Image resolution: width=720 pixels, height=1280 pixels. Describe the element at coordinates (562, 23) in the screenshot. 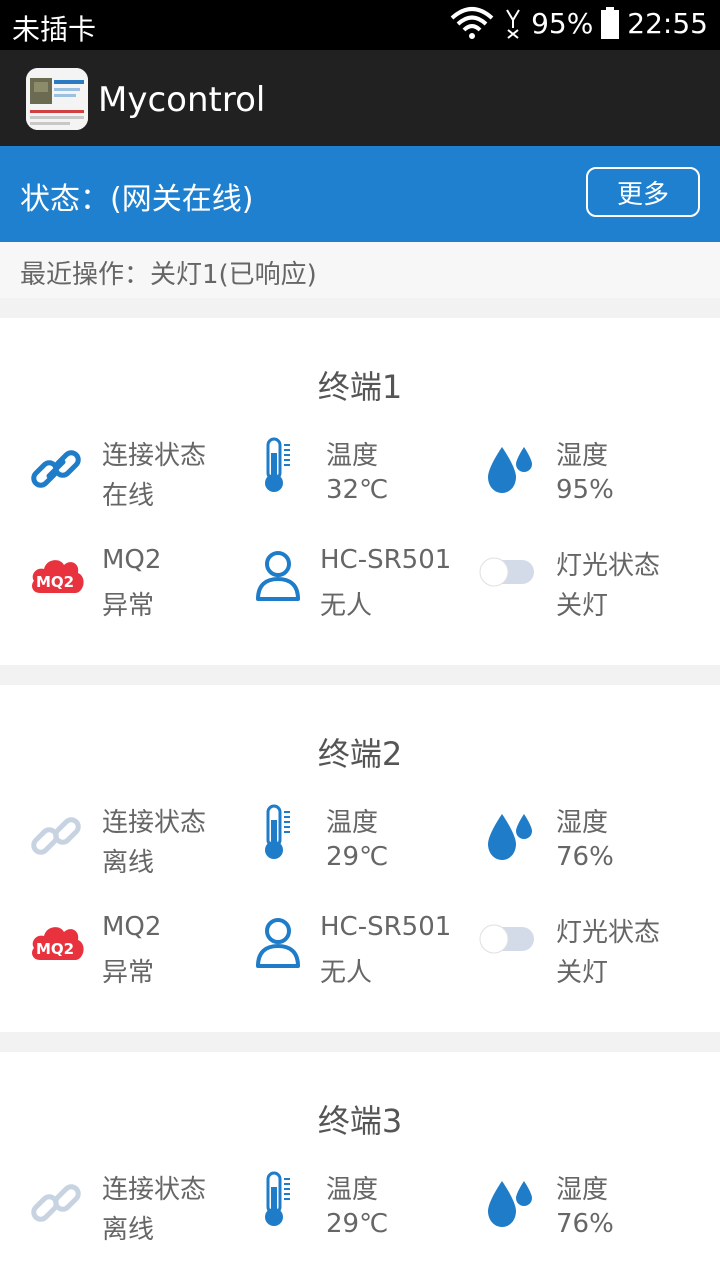

I see `battery-percent: 95%` at that location.